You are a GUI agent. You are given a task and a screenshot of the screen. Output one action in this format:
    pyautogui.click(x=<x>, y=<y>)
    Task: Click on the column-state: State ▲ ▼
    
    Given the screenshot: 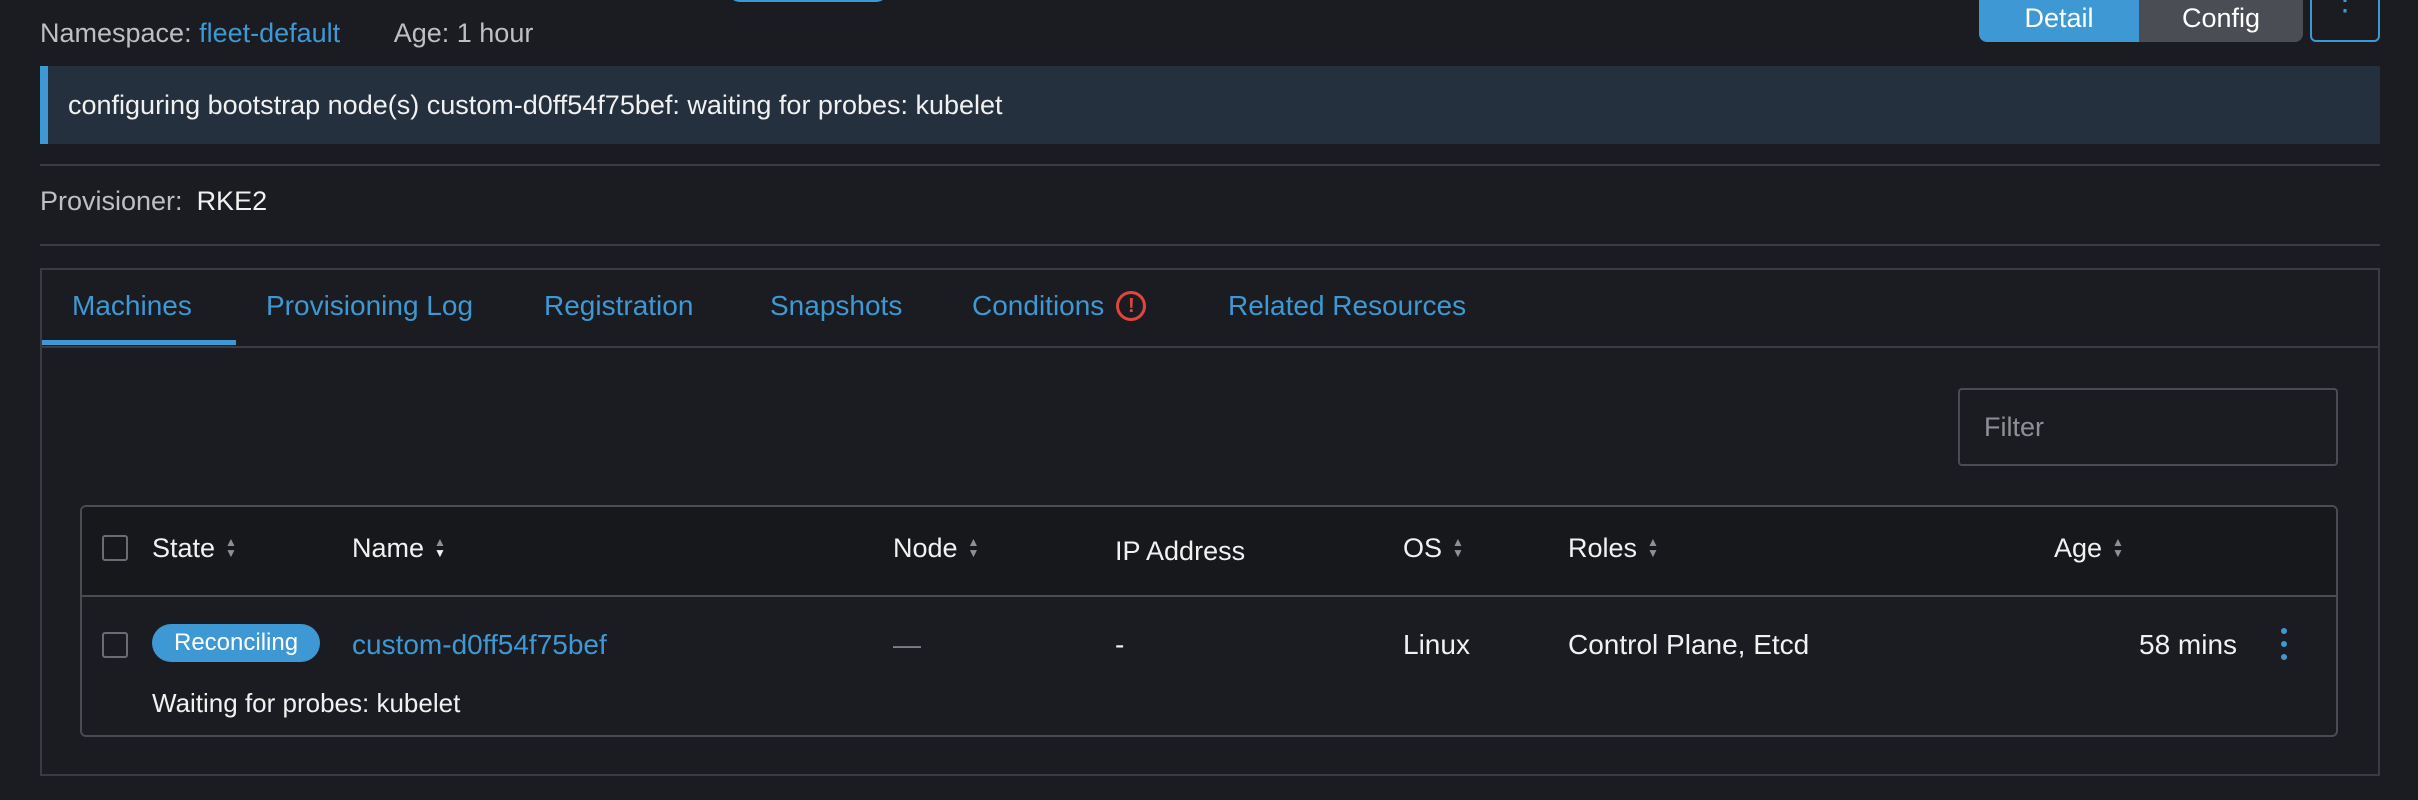 What is the action you would take?
    pyautogui.click(x=194, y=548)
    